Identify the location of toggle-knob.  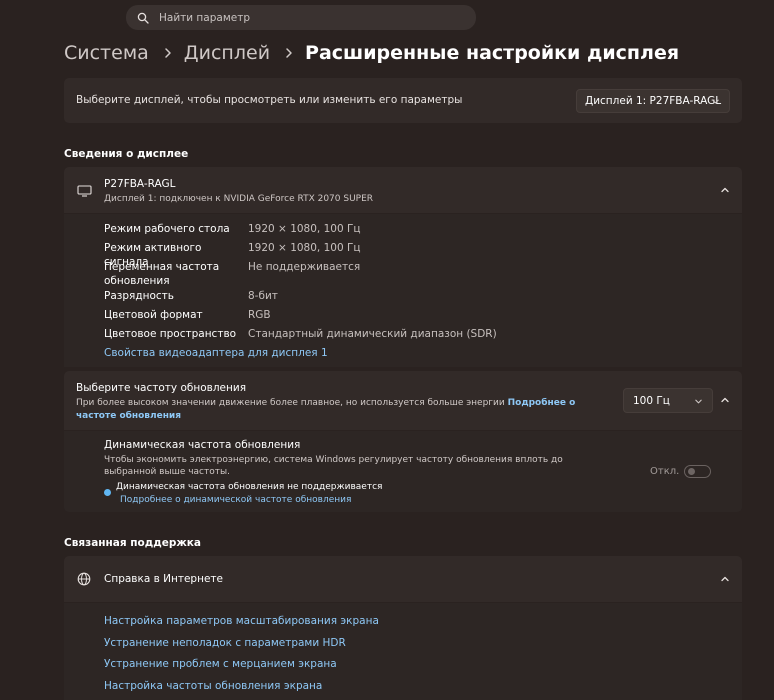
(691, 471).